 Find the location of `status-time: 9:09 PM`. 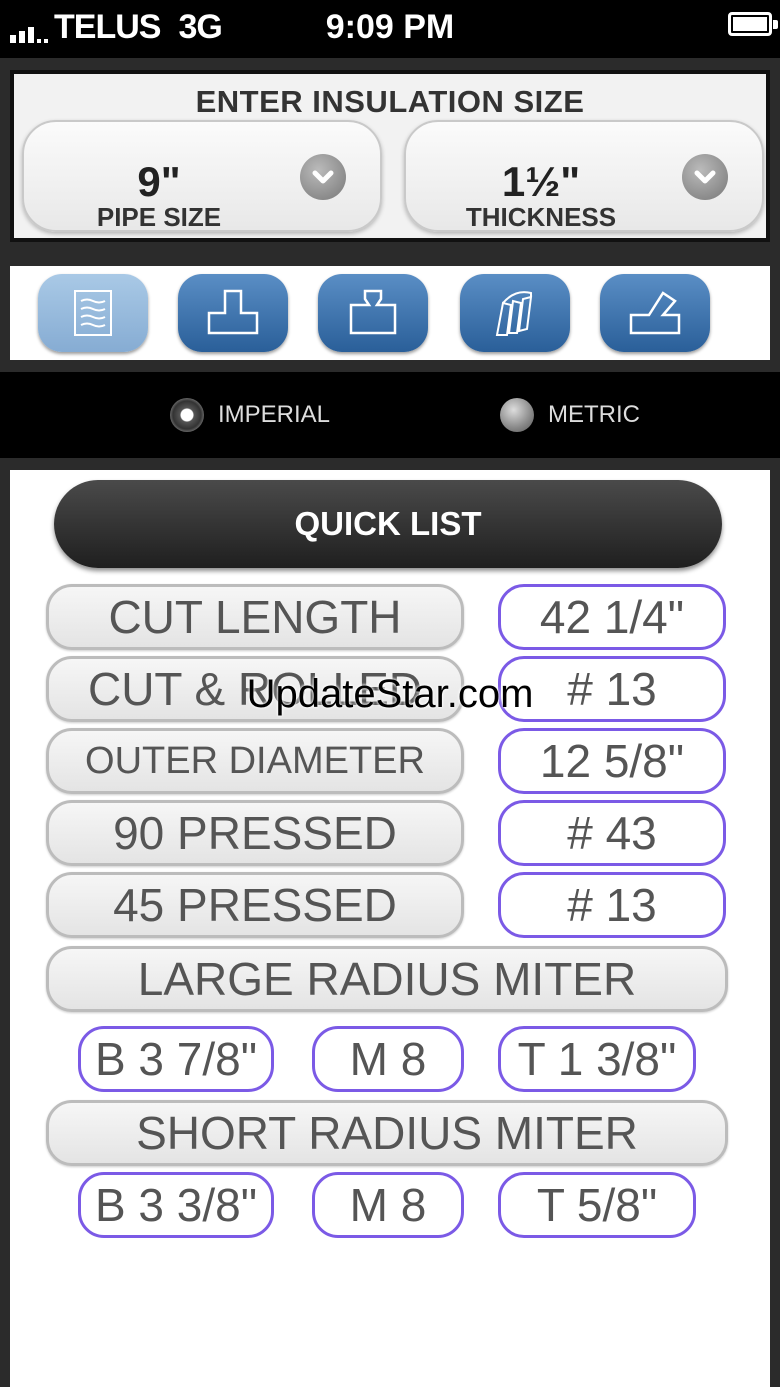

status-time: 9:09 PM is located at coordinates (390, 27).